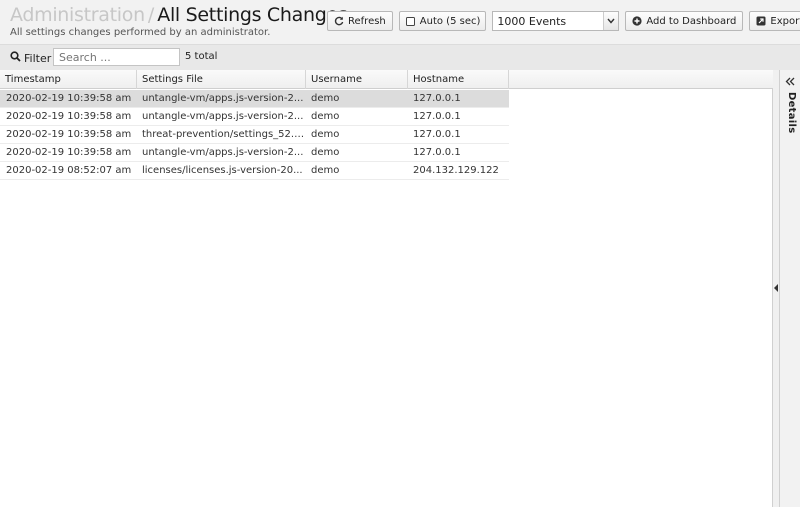 The height and width of the screenshot is (507, 800). What do you see at coordinates (410, 21) in the screenshot?
I see `checkbox-icon` at bounding box center [410, 21].